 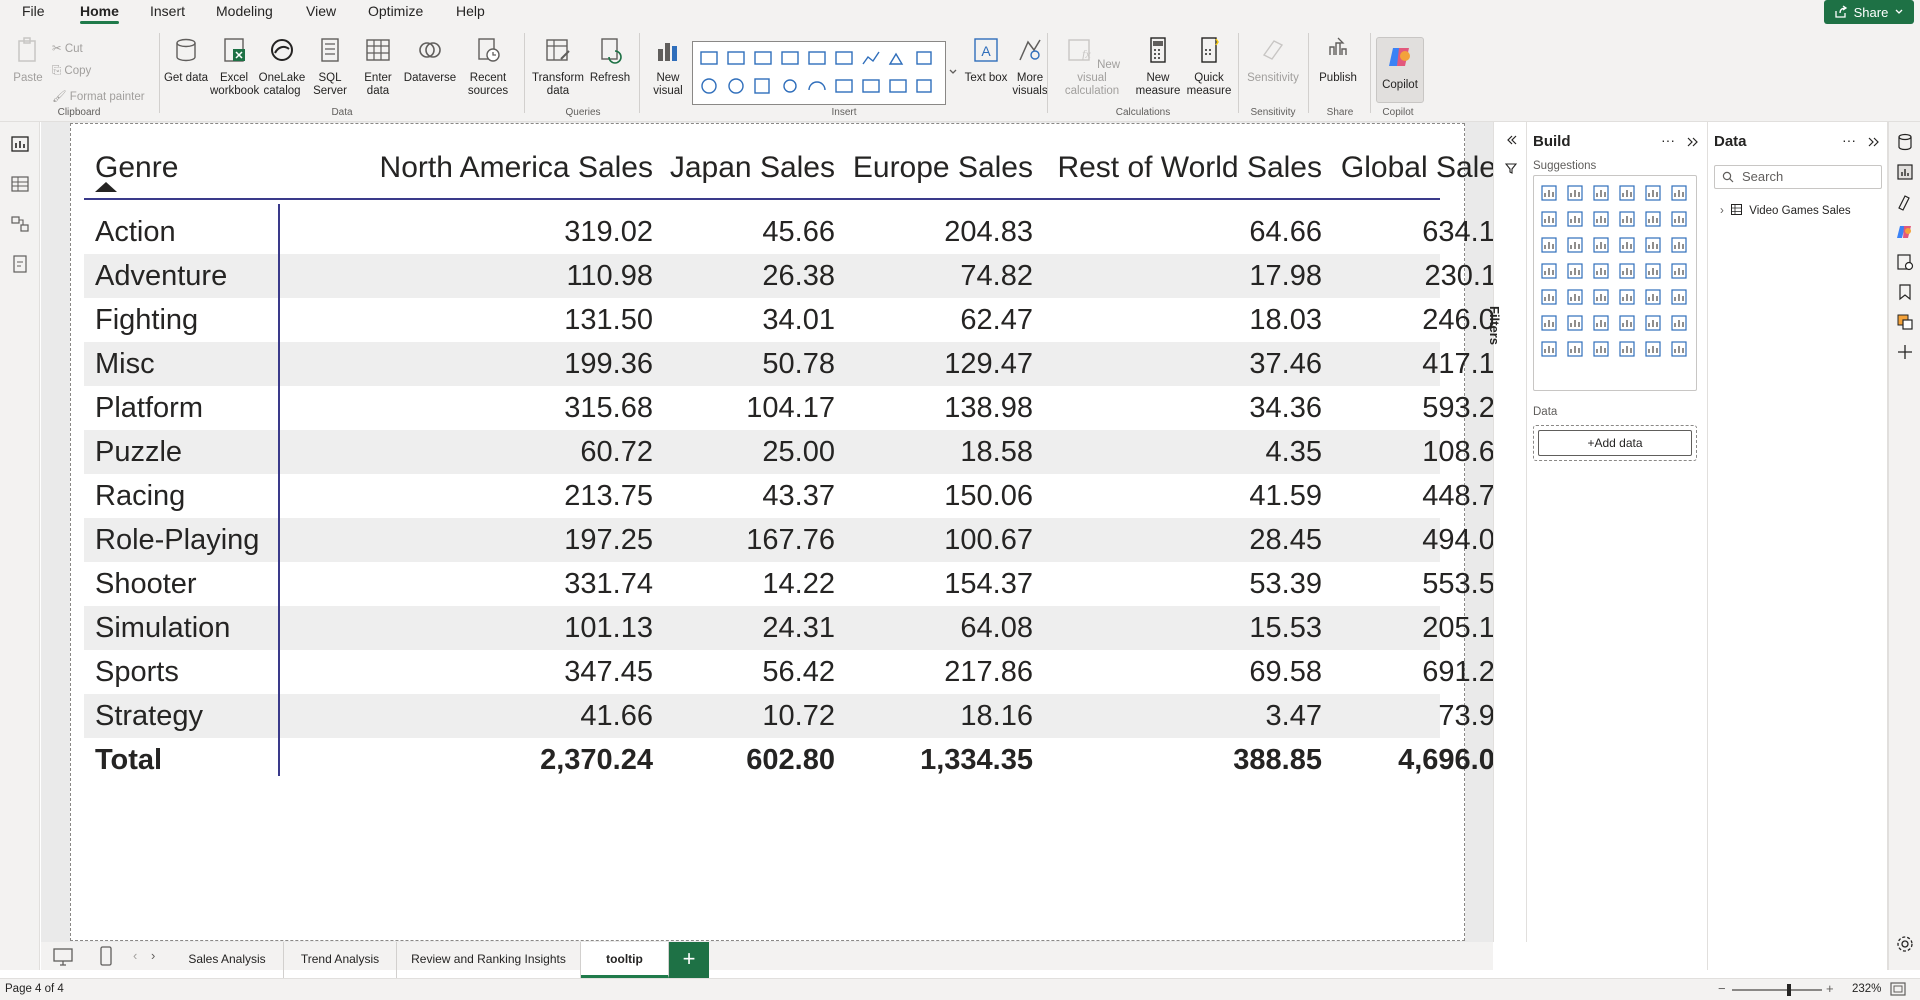 What do you see at coordinates (1575, 349) in the screenshot?
I see `power-apps-icon` at bounding box center [1575, 349].